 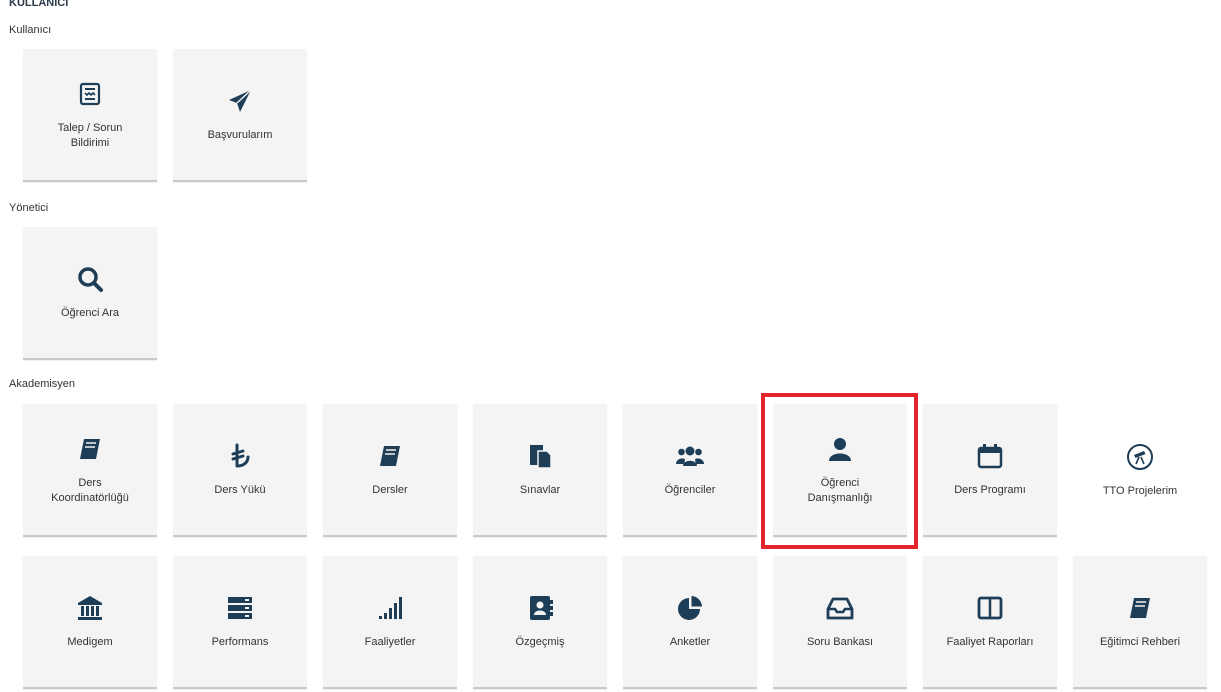 What do you see at coordinates (690, 608) in the screenshot?
I see `pie-chart-icon` at bounding box center [690, 608].